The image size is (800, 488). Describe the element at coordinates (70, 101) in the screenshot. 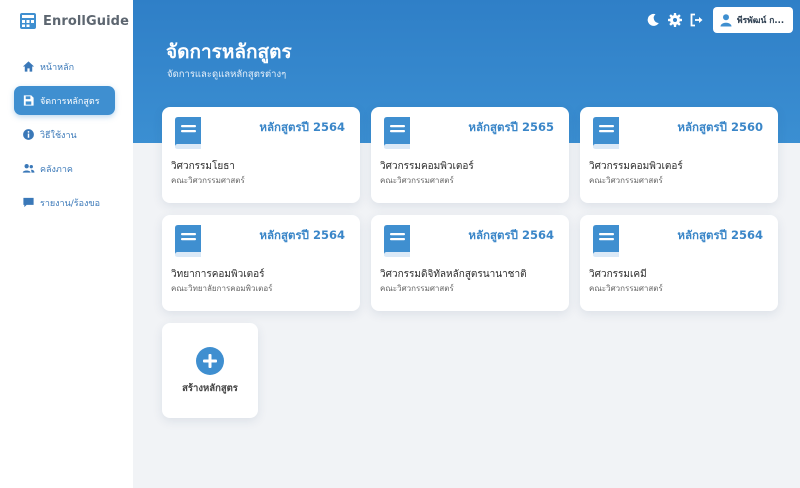

I see `sidebar-item-label: จัดการหลักสูตร` at that location.